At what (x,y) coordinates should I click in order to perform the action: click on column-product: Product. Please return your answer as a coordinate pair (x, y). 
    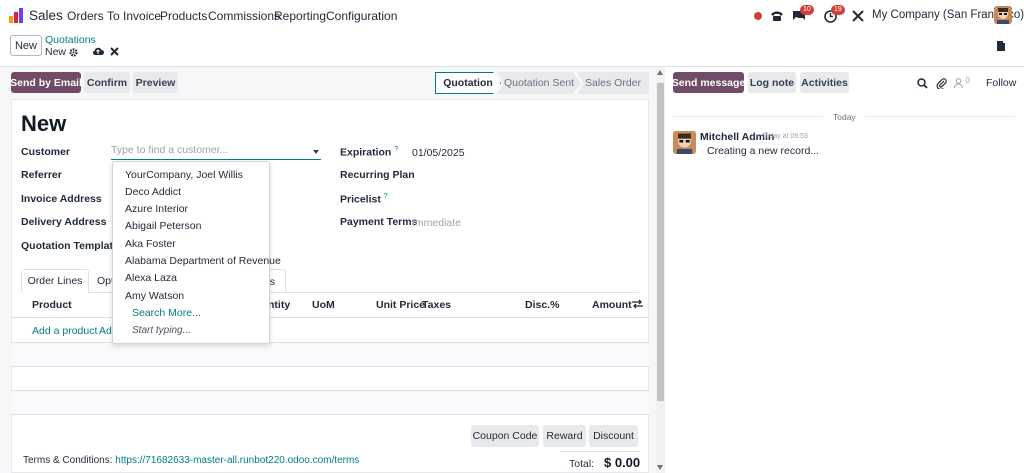
    Looking at the image, I should click on (52, 305).